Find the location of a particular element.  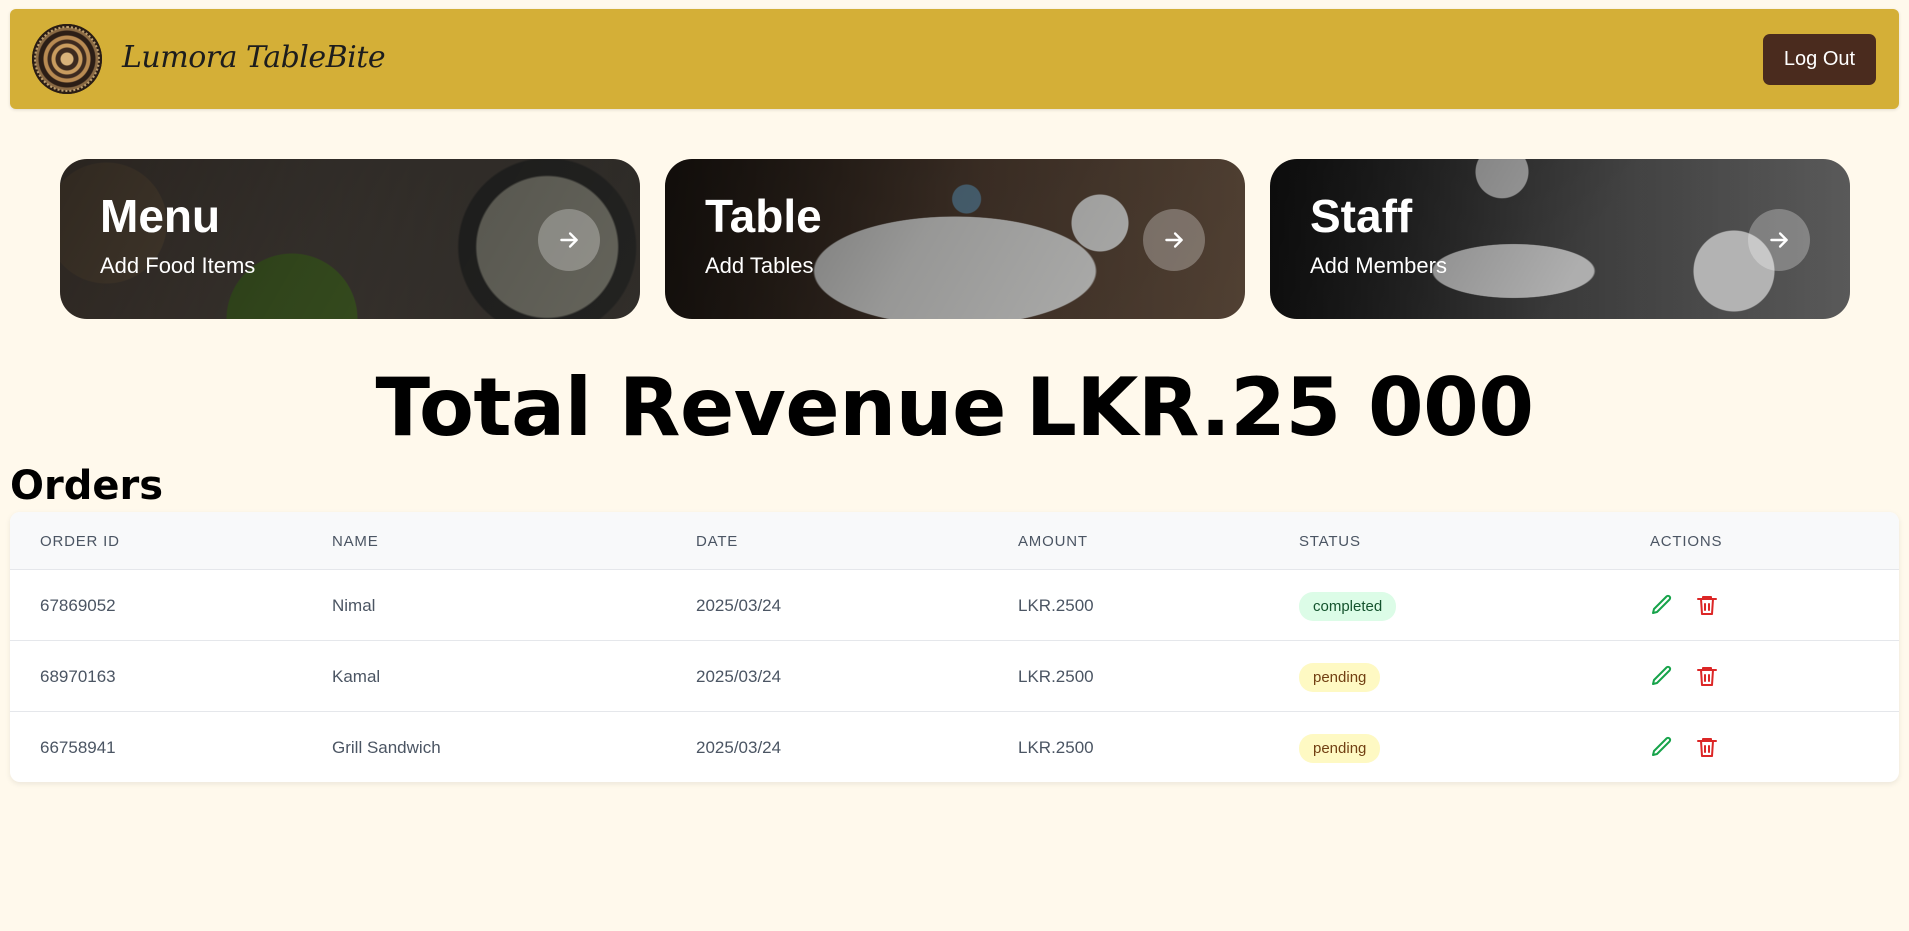

column-header-date: DATE is located at coordinates (717, 541).